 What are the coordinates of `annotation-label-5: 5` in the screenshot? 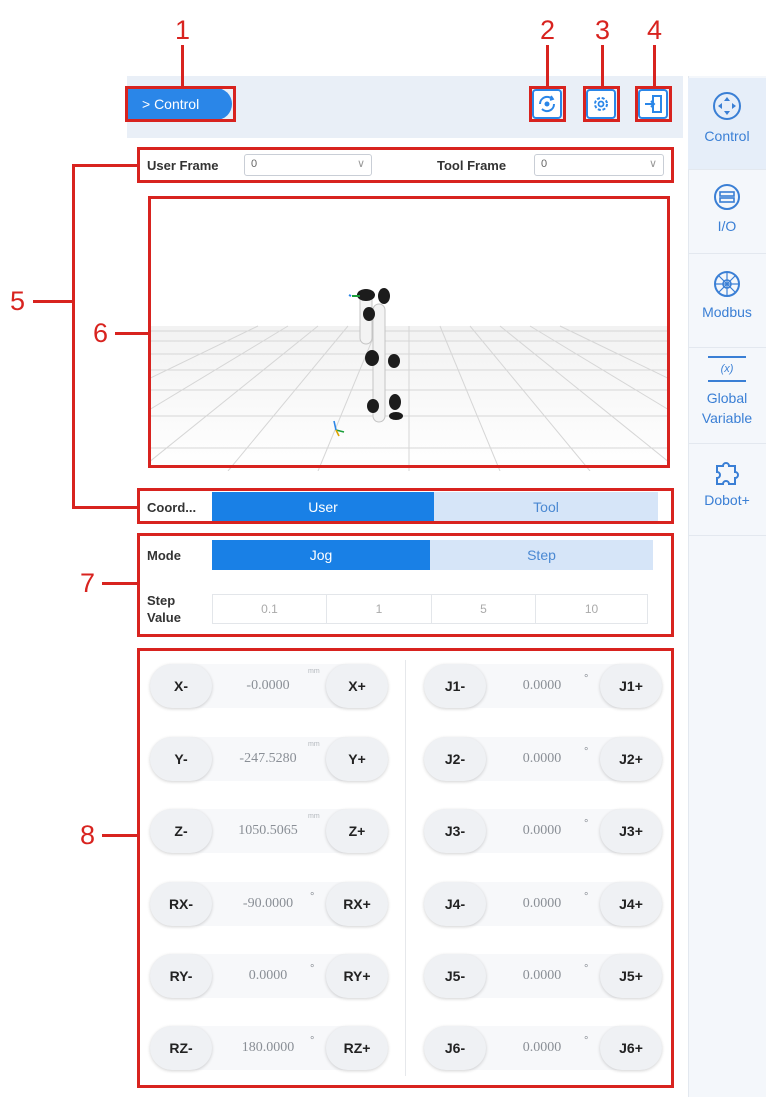 It's located at (18, 301).